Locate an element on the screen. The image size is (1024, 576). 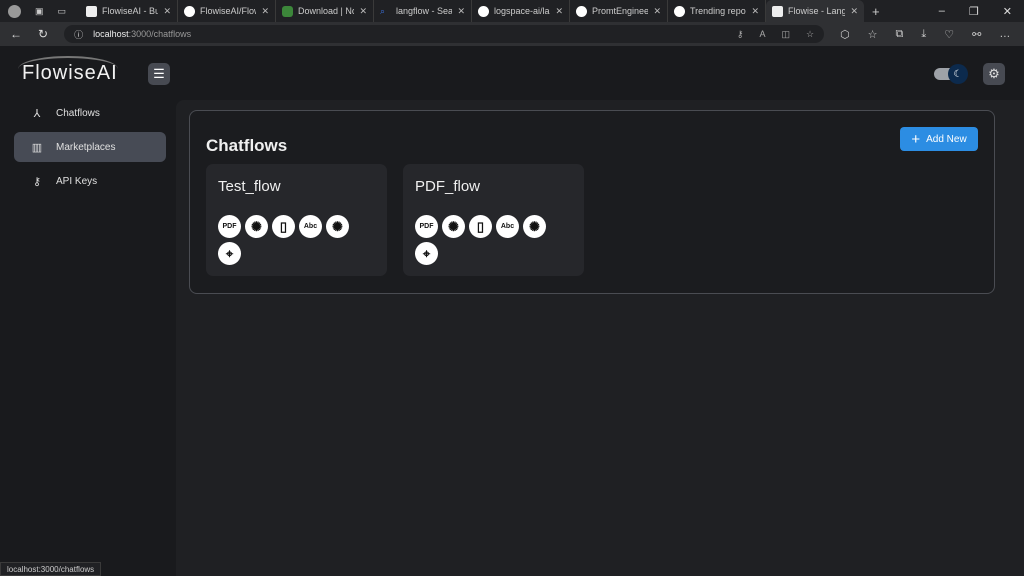
settings-button: ⚙ is located at coordinates (994, 74).